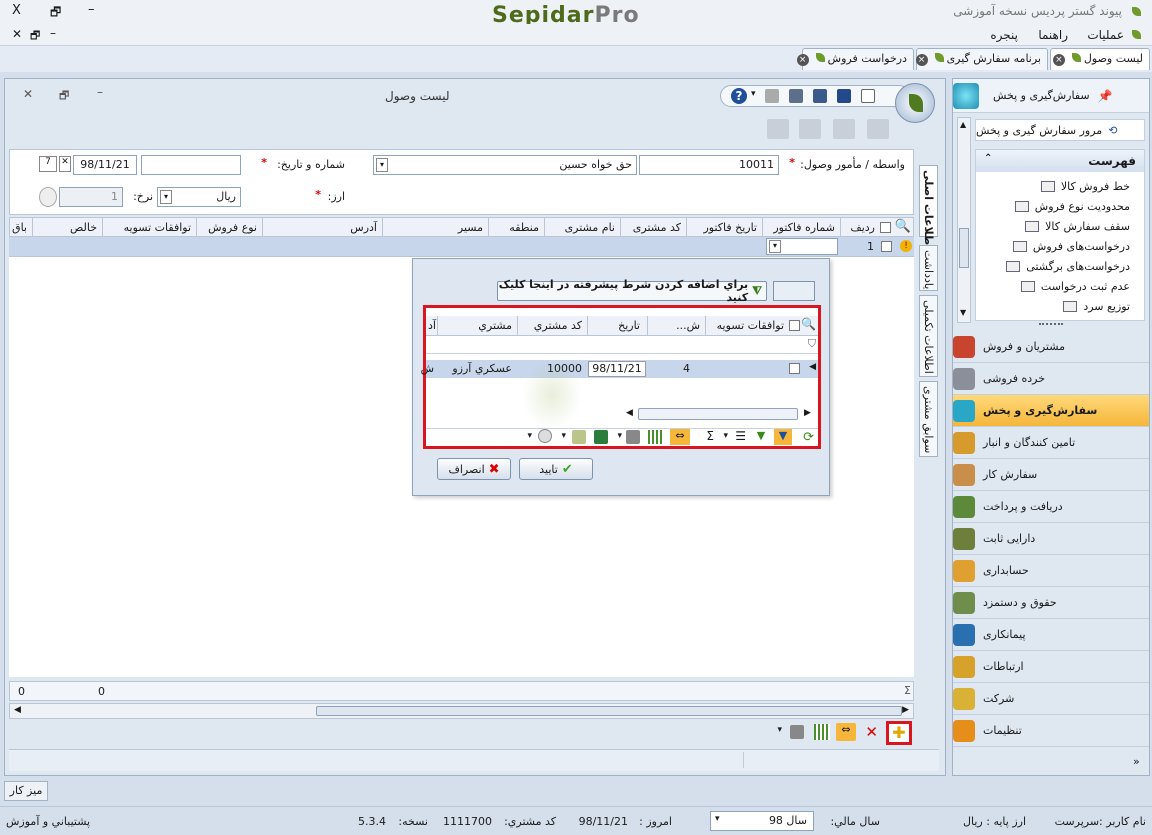 This screenshot has width=1152, height=835. I want to click on filter-active-icon: ▼, so click(783, 437).